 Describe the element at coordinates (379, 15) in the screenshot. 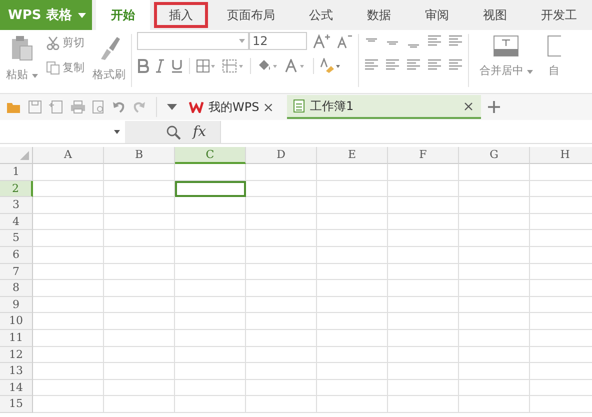

I see `menu-tab: 数据` at that location.